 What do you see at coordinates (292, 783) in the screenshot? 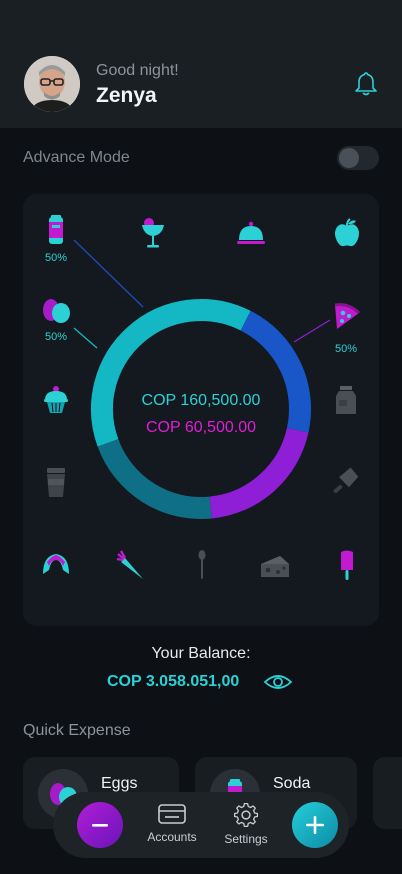
I see `quick-expense-label: Soda` at bounding box center [292, 783].